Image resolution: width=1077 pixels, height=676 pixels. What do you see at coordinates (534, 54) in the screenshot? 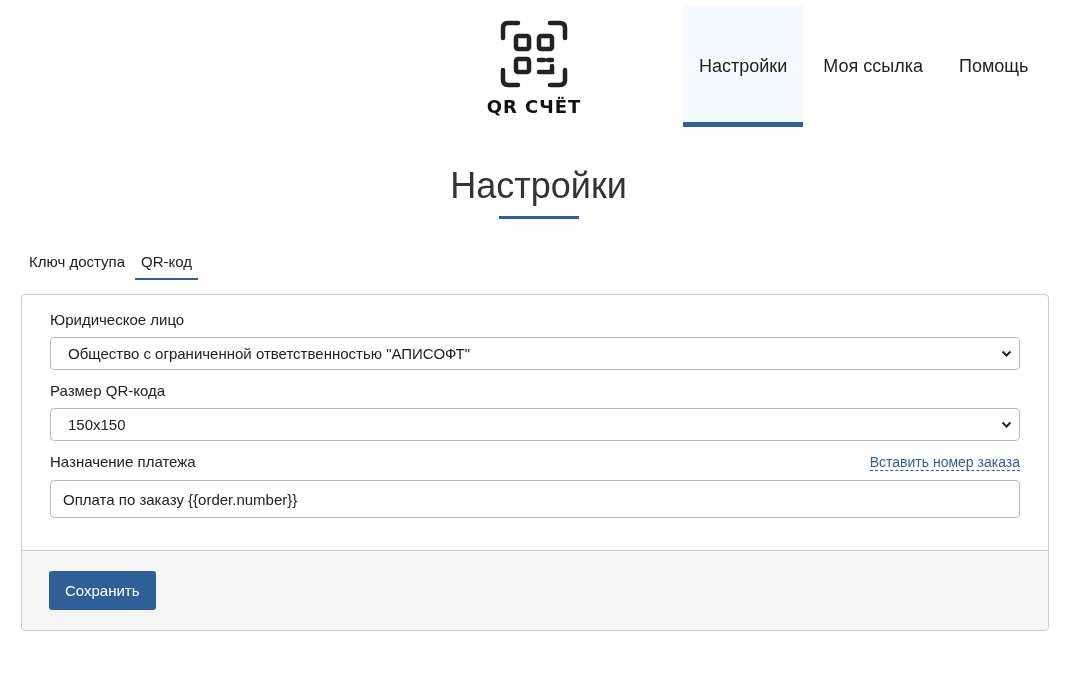
I see `qr-code-icon` at bounding box center [534, 54].